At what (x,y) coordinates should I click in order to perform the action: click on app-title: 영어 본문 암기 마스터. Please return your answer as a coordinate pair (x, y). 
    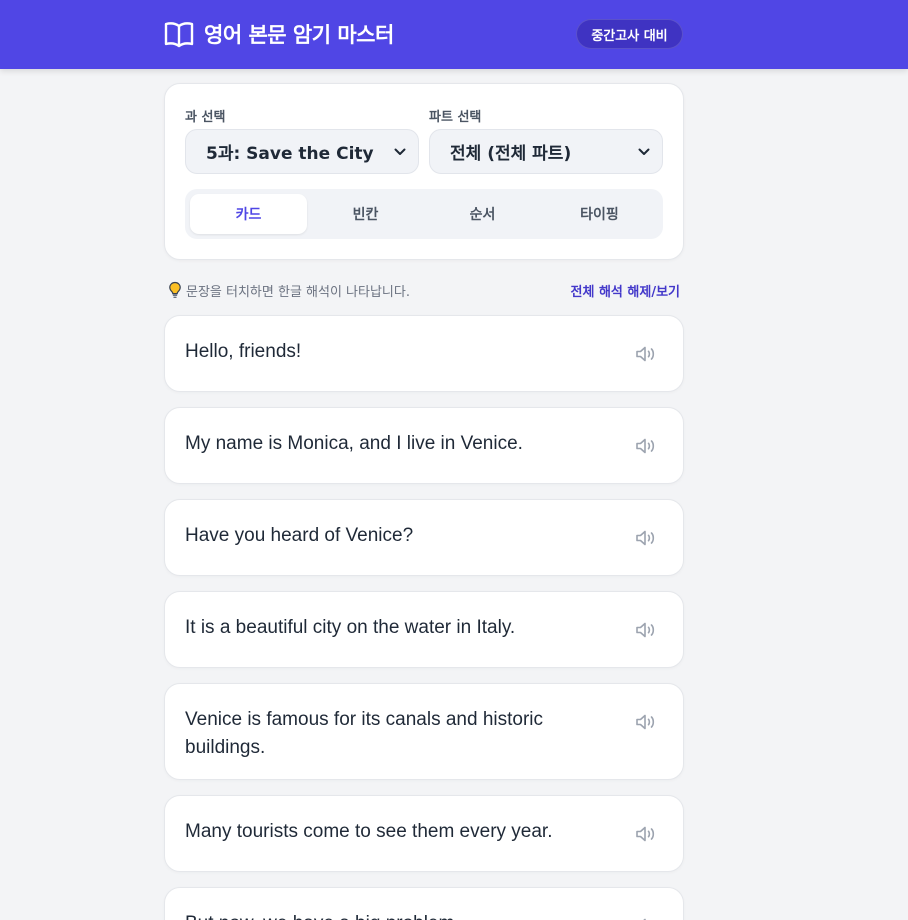
    Looking at the image, I should click on (299, 35).